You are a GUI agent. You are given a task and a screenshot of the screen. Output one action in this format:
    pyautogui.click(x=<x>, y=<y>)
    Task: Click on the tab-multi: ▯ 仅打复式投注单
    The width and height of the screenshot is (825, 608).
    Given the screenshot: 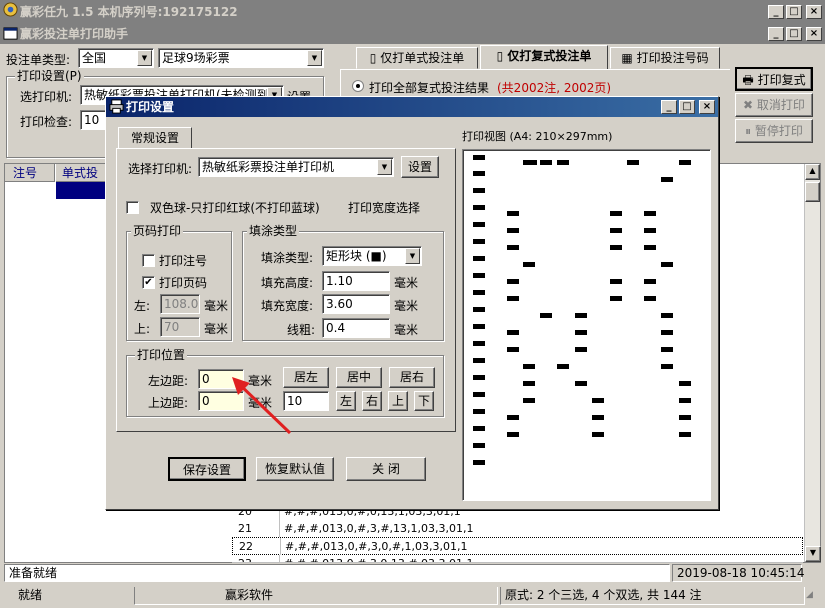 What is the action you would take?
    pyautogui.click(x=544, y=57)
    